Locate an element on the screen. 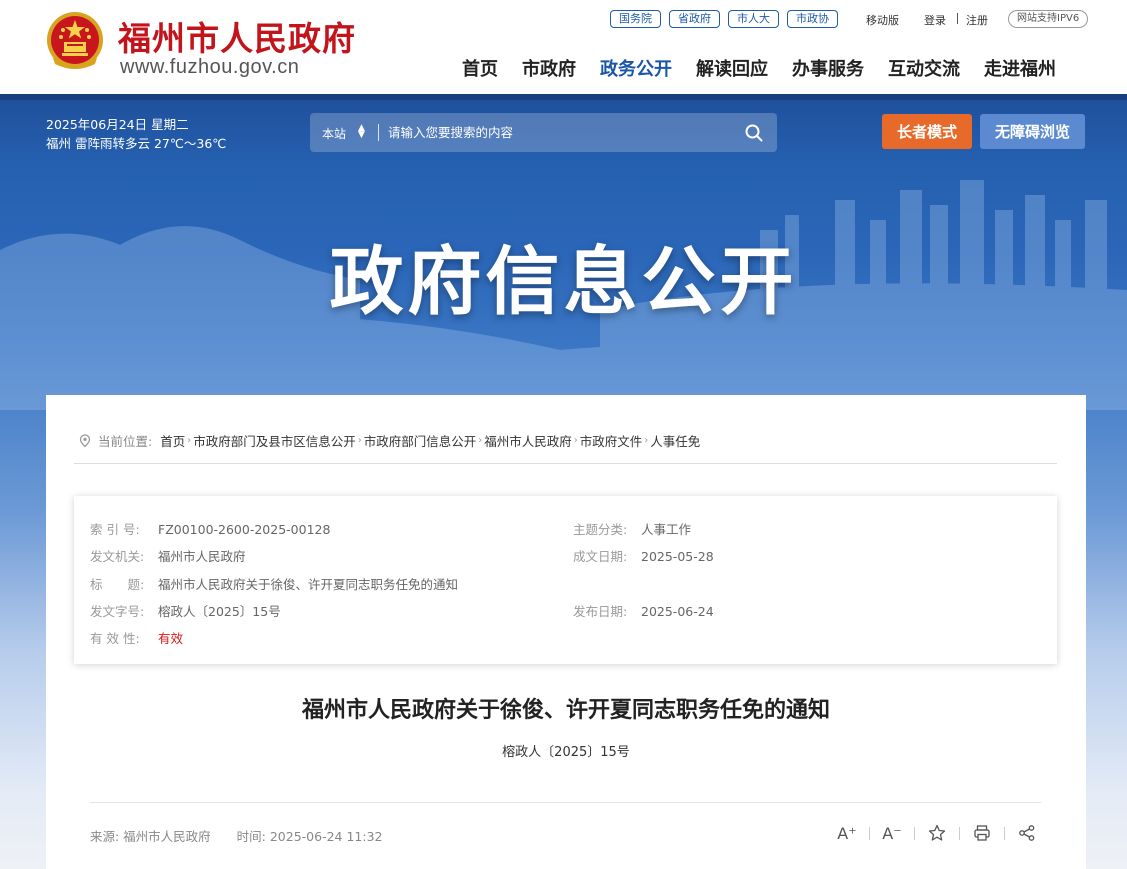 Image resolution: width=1127 pixels, height=869 pixels. font-smaller-icon: A⁻ is located at coordinates (892, 833).